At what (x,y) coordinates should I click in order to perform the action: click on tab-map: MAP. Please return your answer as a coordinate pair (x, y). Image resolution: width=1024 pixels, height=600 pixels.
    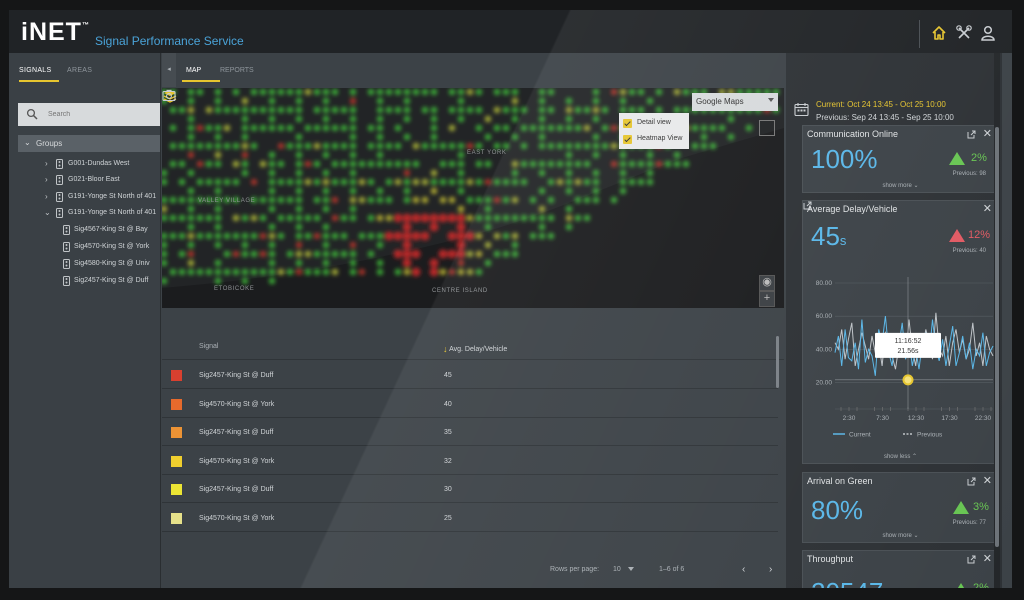
    Looking at the image, I should click on (193, 70).